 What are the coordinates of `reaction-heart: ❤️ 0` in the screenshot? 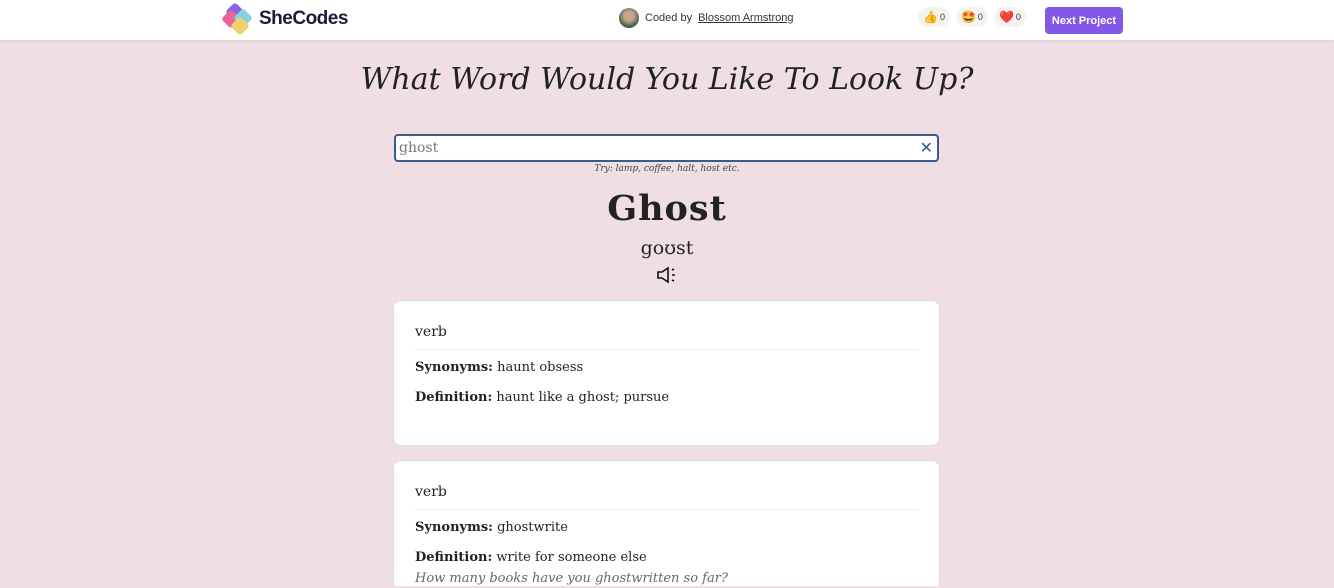 It's located at (1009, 17).